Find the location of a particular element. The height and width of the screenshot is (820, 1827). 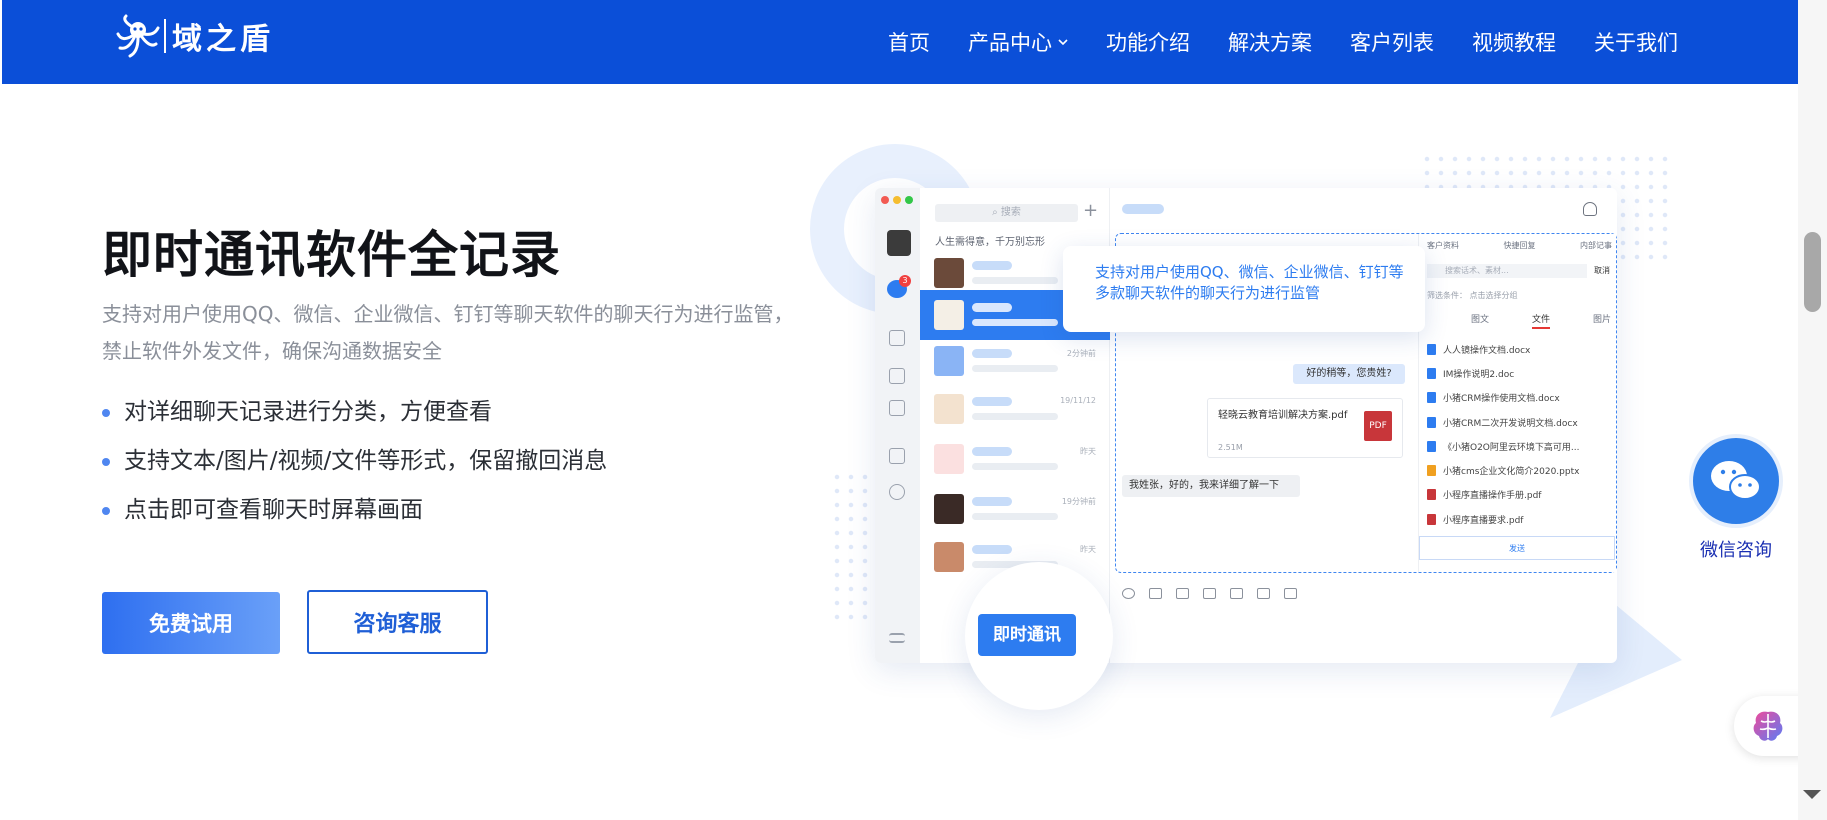

main-nav: 首页 产品中心 功能介绍 解决方案 客户列表 视频教程 关于我们 is located at coordinates (1264, 42).